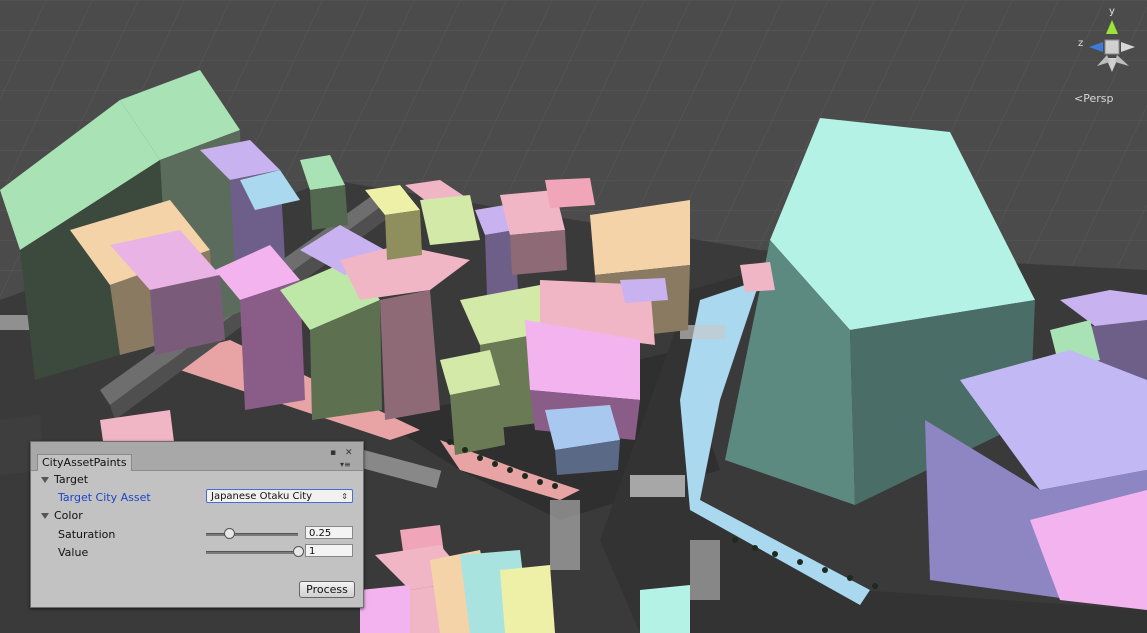  Describe the element at coordinates (73, 552) in the screenshot. I see `value-label: Value` at that location.